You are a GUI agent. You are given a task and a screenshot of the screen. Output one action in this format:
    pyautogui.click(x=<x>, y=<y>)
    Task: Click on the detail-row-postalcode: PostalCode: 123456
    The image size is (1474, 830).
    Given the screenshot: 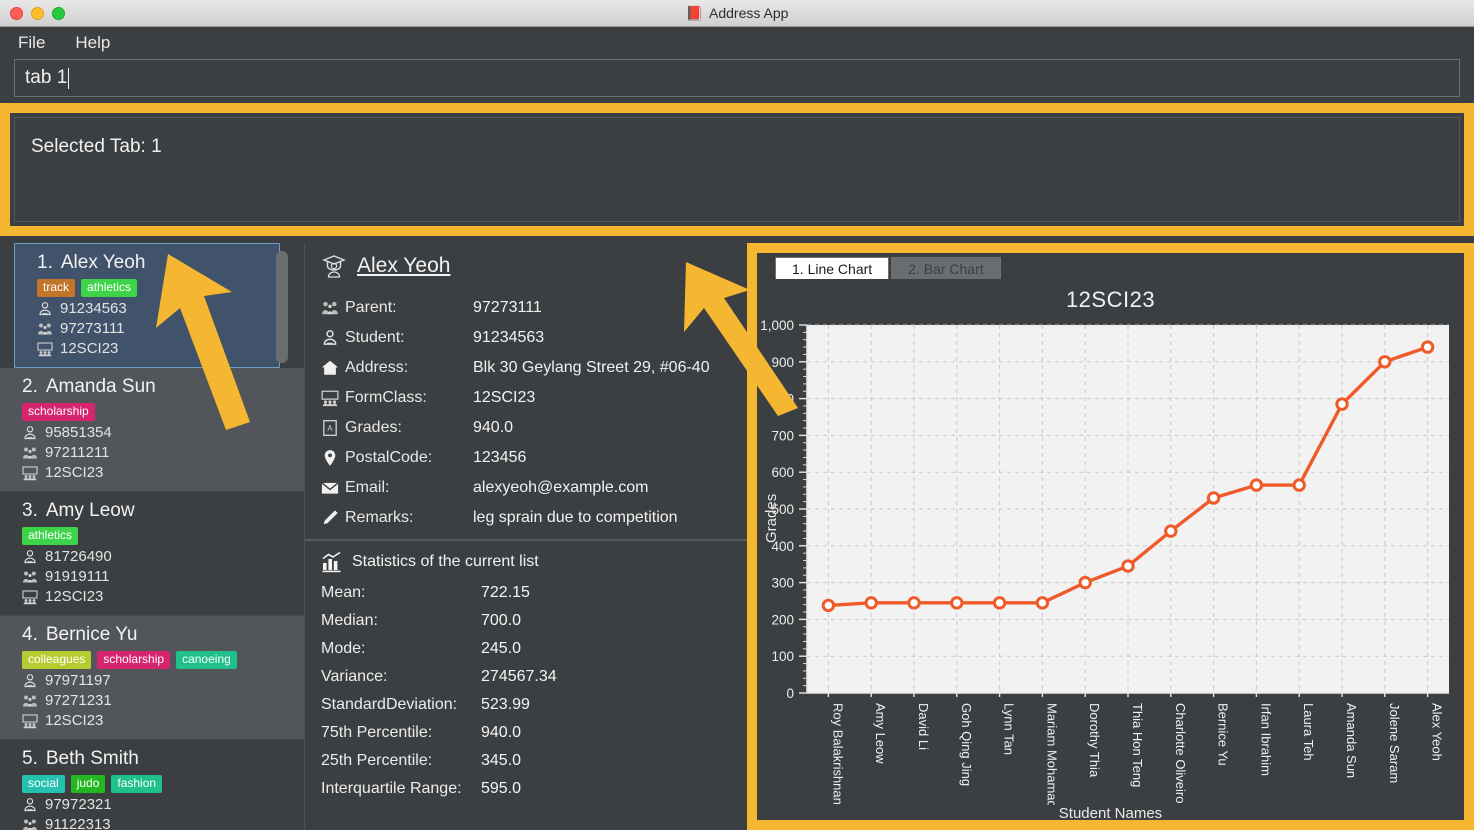 What is the action you would take?
    pyautogui.click(x=526, y=458)
    